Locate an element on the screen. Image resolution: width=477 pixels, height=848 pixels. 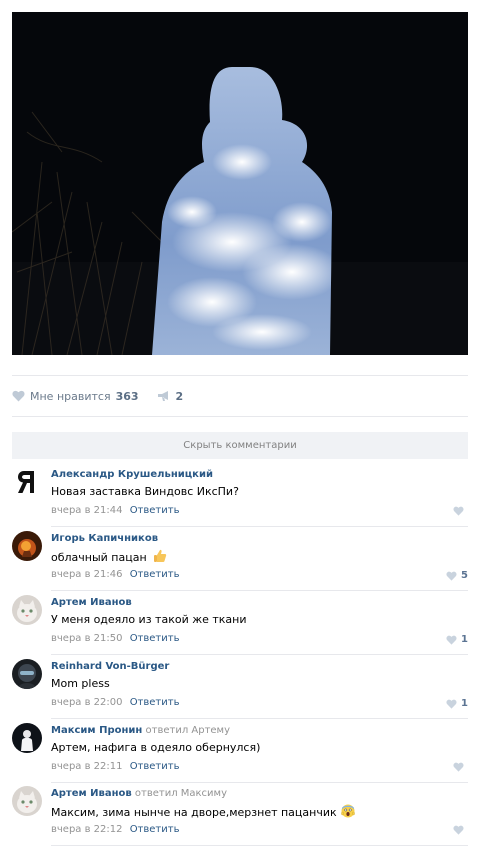
comment-meta: вчера в 22:12 Ответить is located at coordinates (115, 829).